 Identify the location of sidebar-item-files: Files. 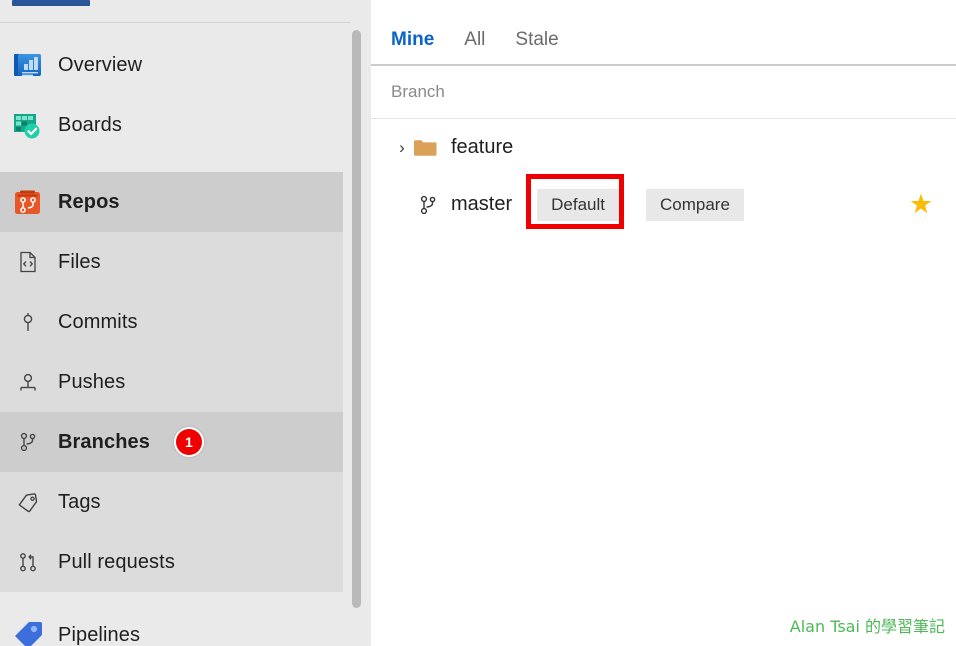
(171, 262).